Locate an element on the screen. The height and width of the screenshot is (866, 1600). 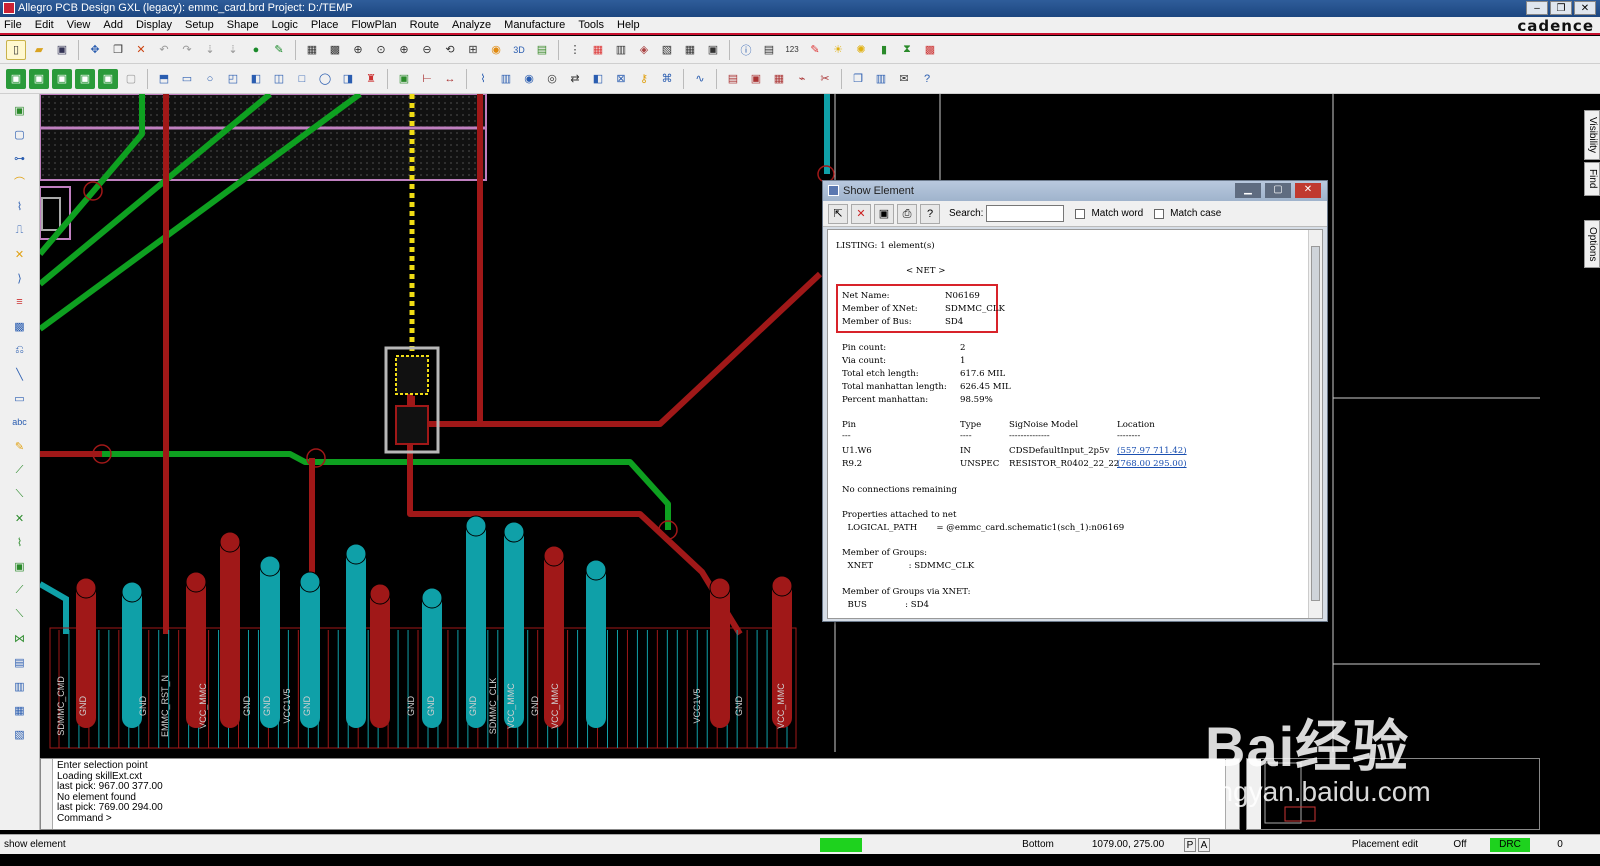
sun-icon: ☀ is located at coordinates (838, 50).